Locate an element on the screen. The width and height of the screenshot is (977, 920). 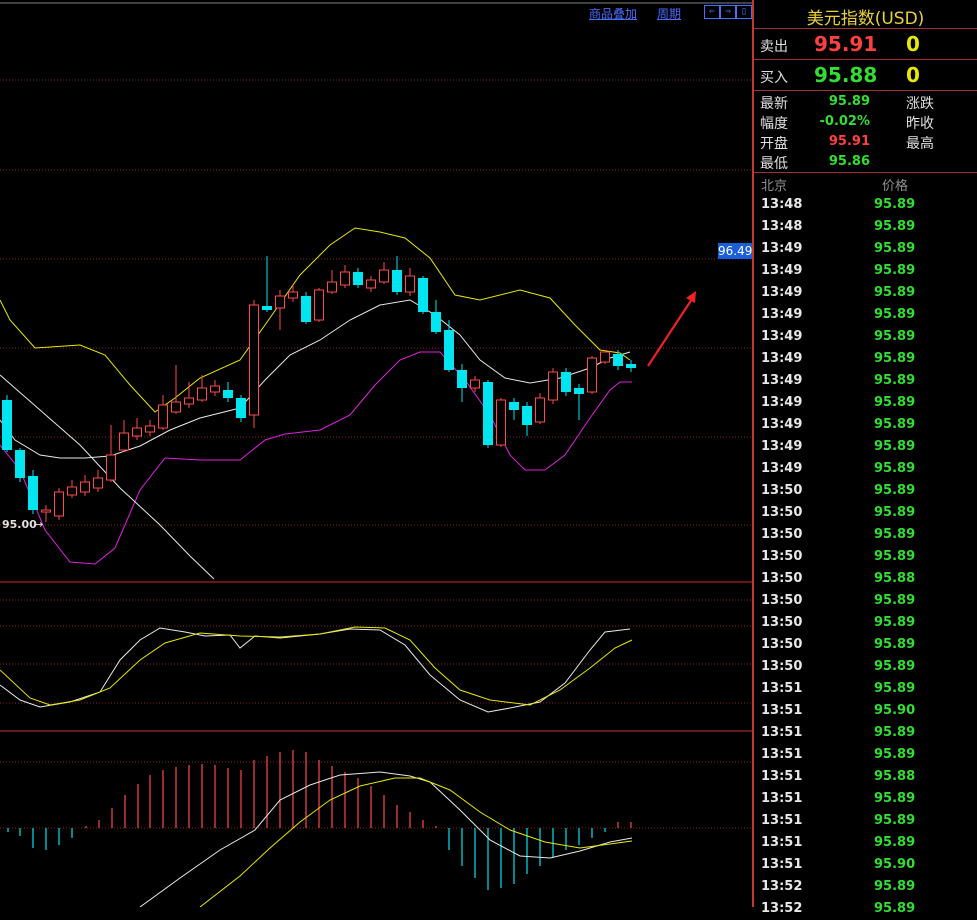
tick-row: 13:51 95.88 is located at coordinates (865, 777).